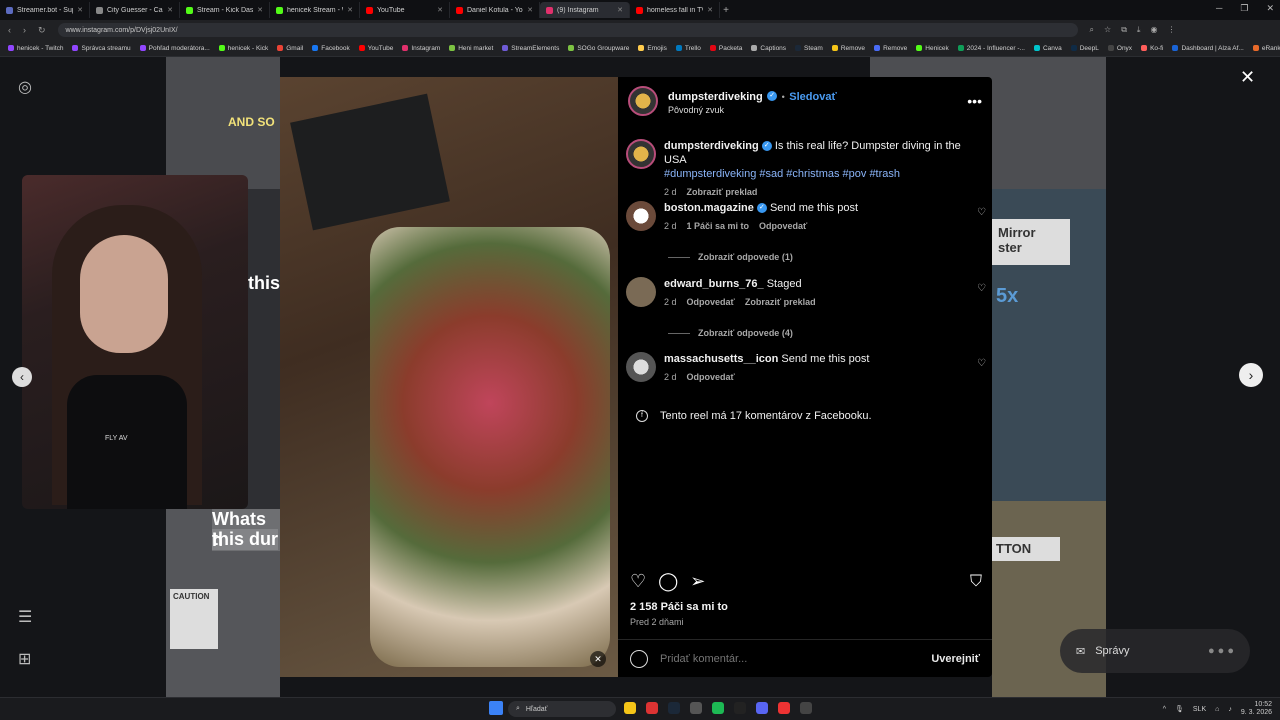 Image resolution: width=1280 pixels, height=720 pixels. What do you see at coordinates (1179, 709) in the screenshot?
I see `microphone-icon: 🎙` at bounding box center [1179, 709].